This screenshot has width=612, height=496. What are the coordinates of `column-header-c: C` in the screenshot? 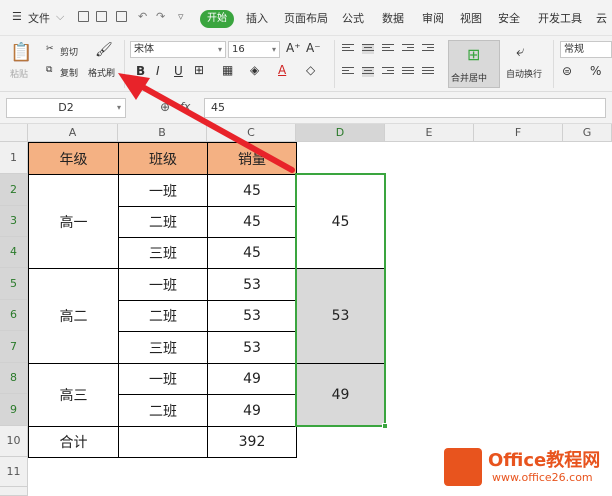 It's located at (251, 133).